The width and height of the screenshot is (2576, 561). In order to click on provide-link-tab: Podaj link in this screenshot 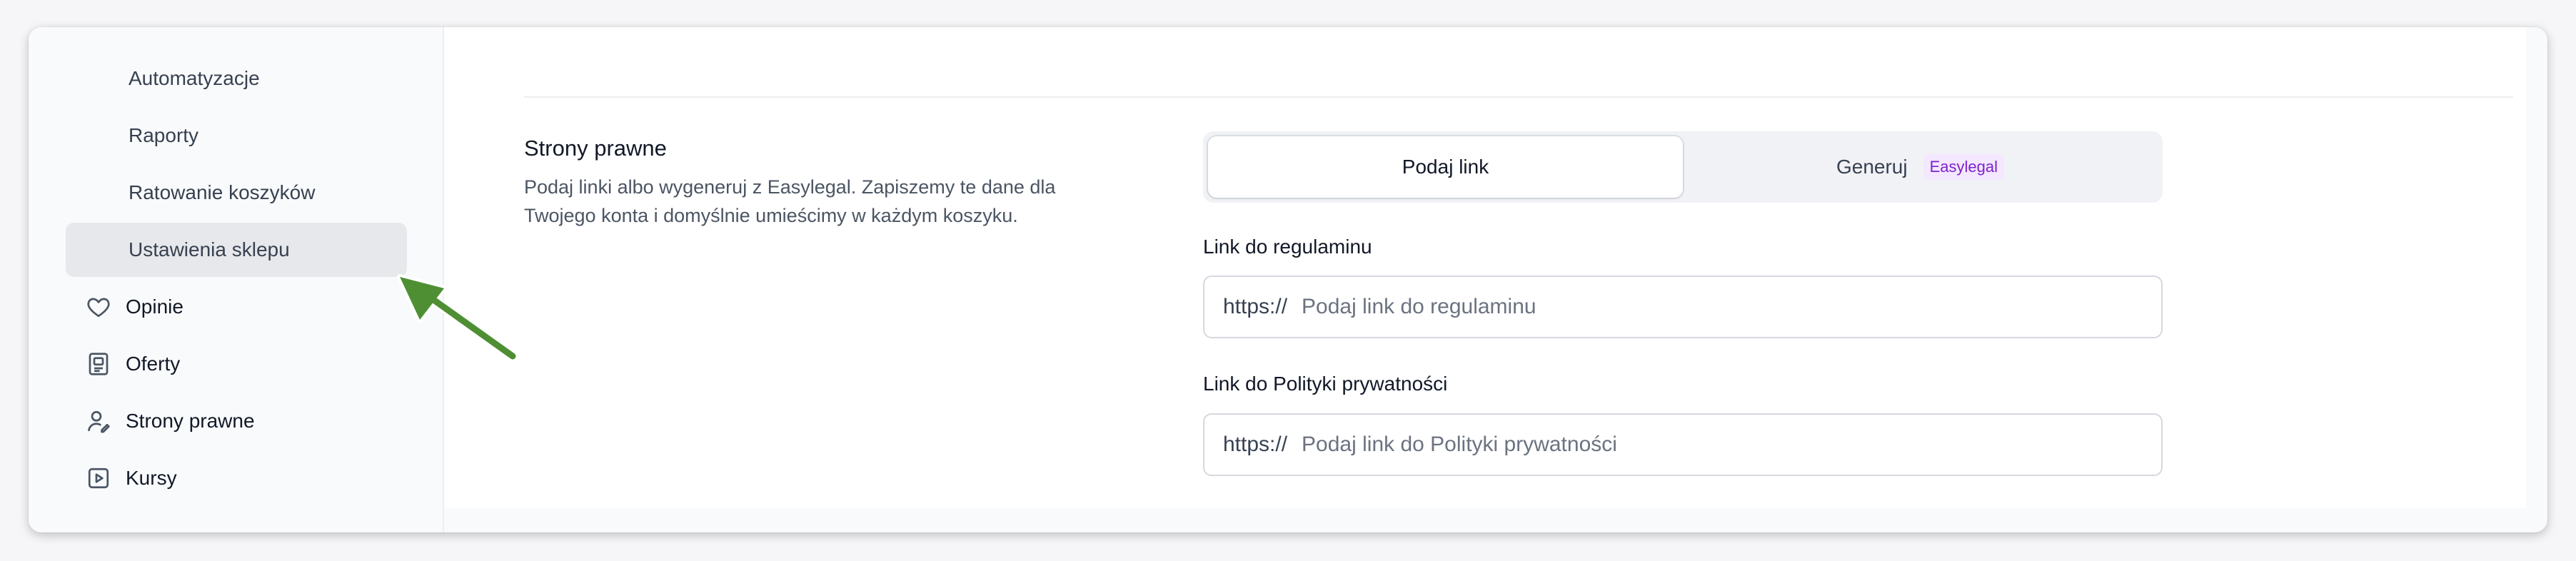, I will do `click(1445, 167)`.